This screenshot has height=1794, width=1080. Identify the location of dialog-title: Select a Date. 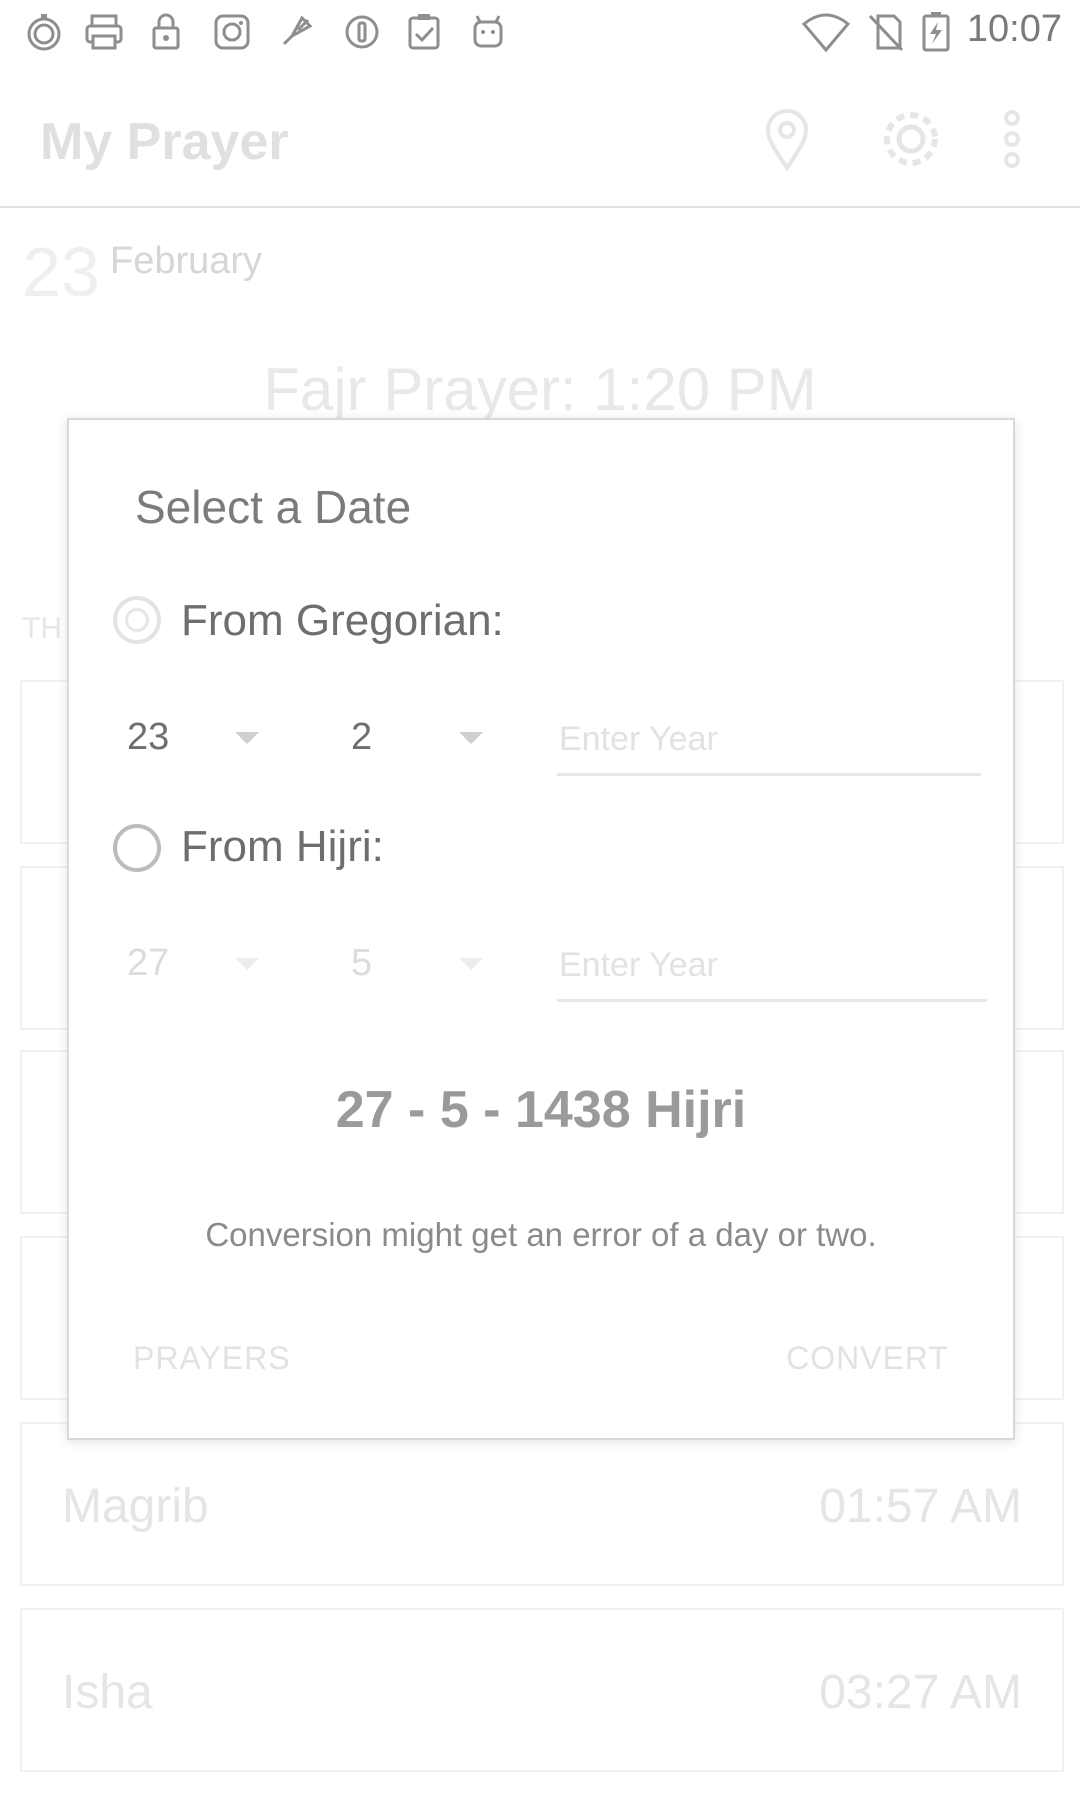
(273, 507).